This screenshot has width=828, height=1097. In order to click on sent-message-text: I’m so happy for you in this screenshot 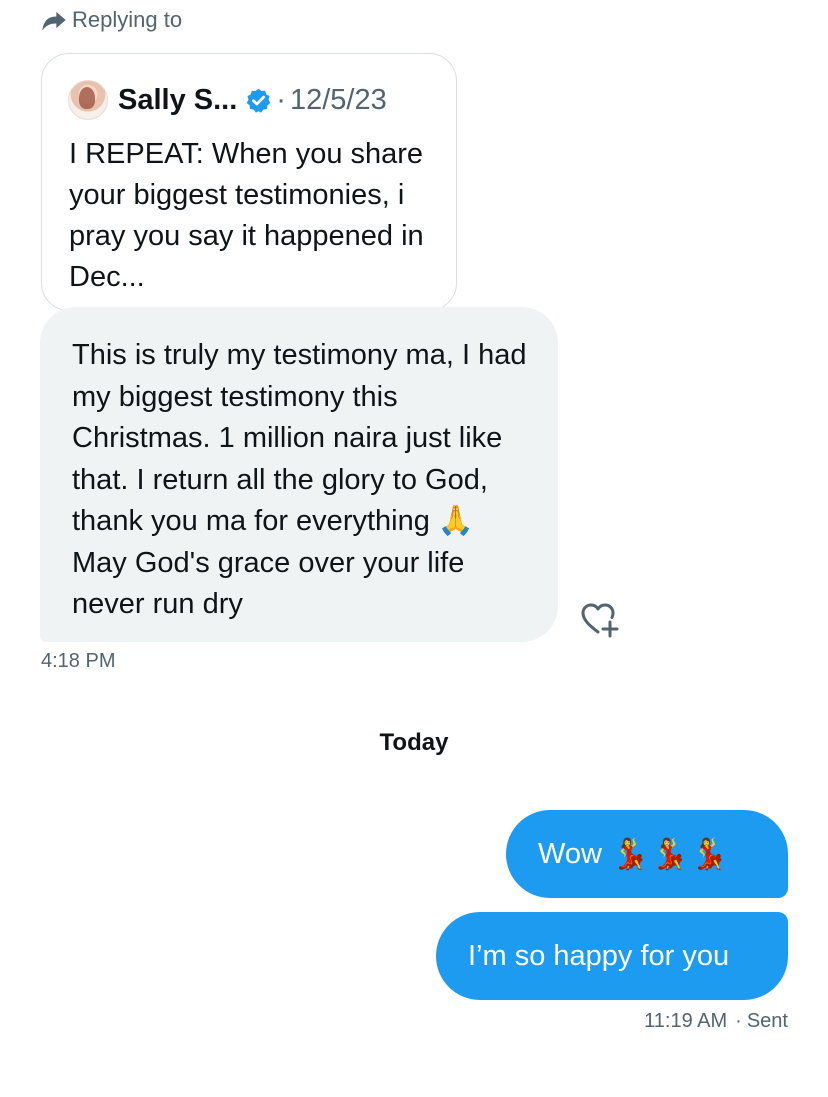, I will do `click(599, 955)`.